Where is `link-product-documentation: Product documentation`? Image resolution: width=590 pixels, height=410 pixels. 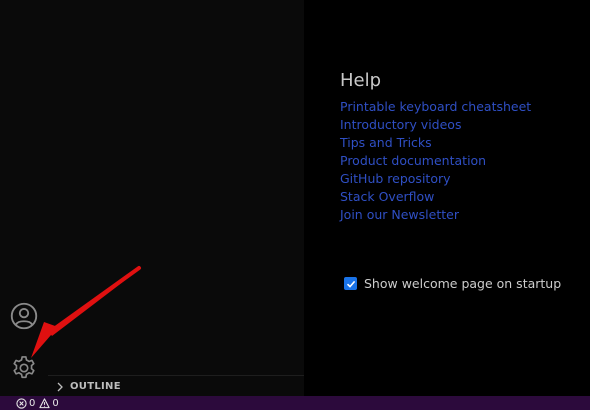 link-product-documentation: Product documentation is located at coordinates (435, 161).